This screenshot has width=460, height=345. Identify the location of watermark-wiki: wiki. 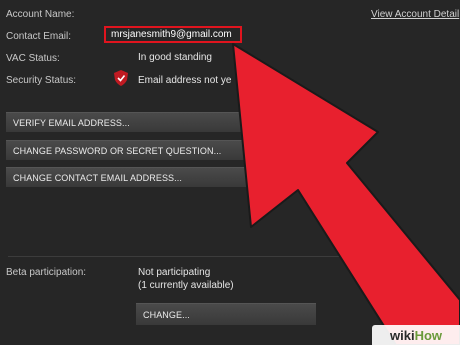
(402, 335).